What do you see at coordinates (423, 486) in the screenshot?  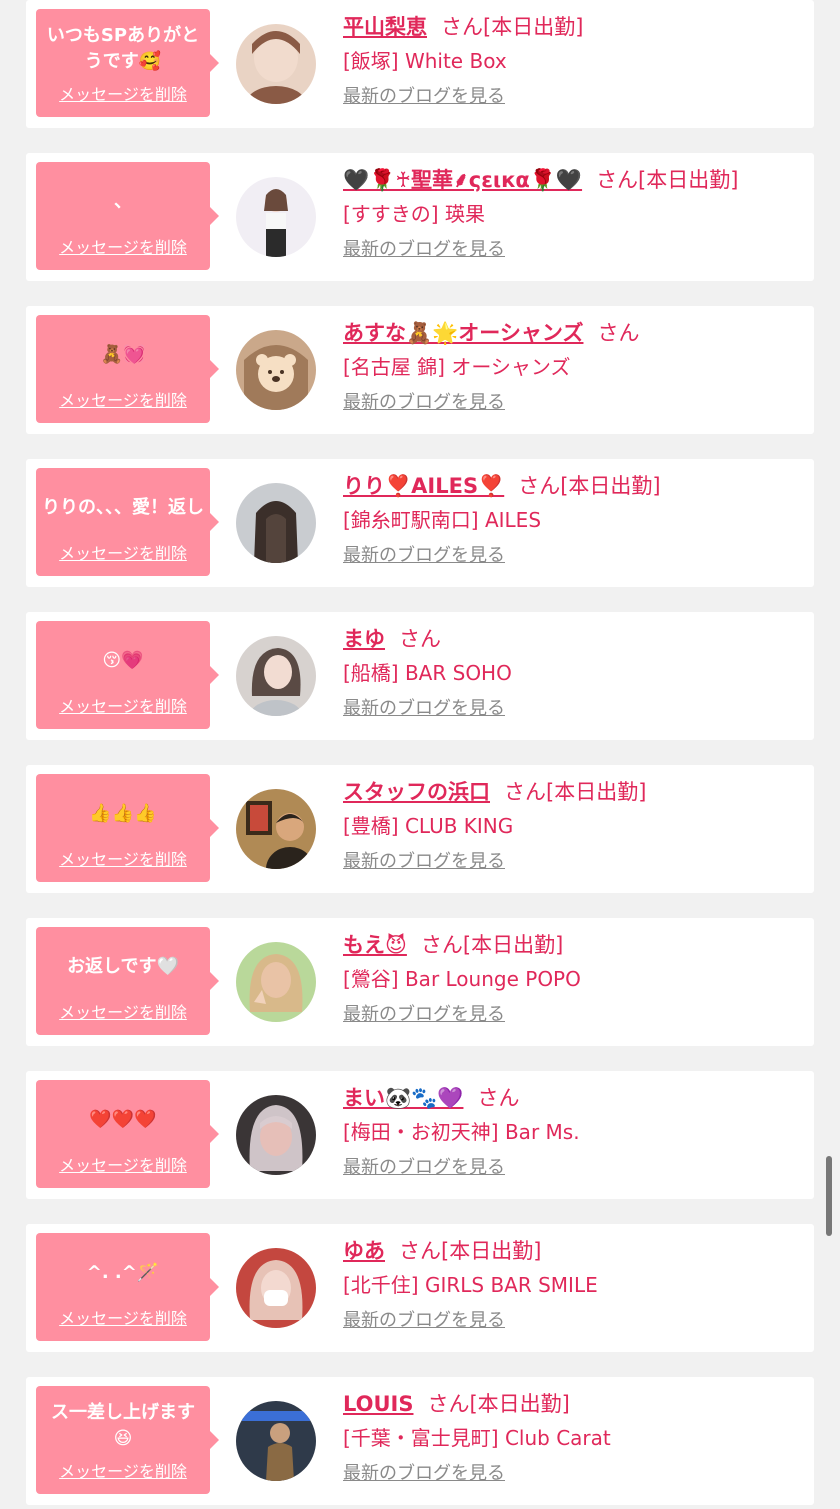 I see `cast-name-link: りり❣️AILES❣️` at bounding box center [423, 486].